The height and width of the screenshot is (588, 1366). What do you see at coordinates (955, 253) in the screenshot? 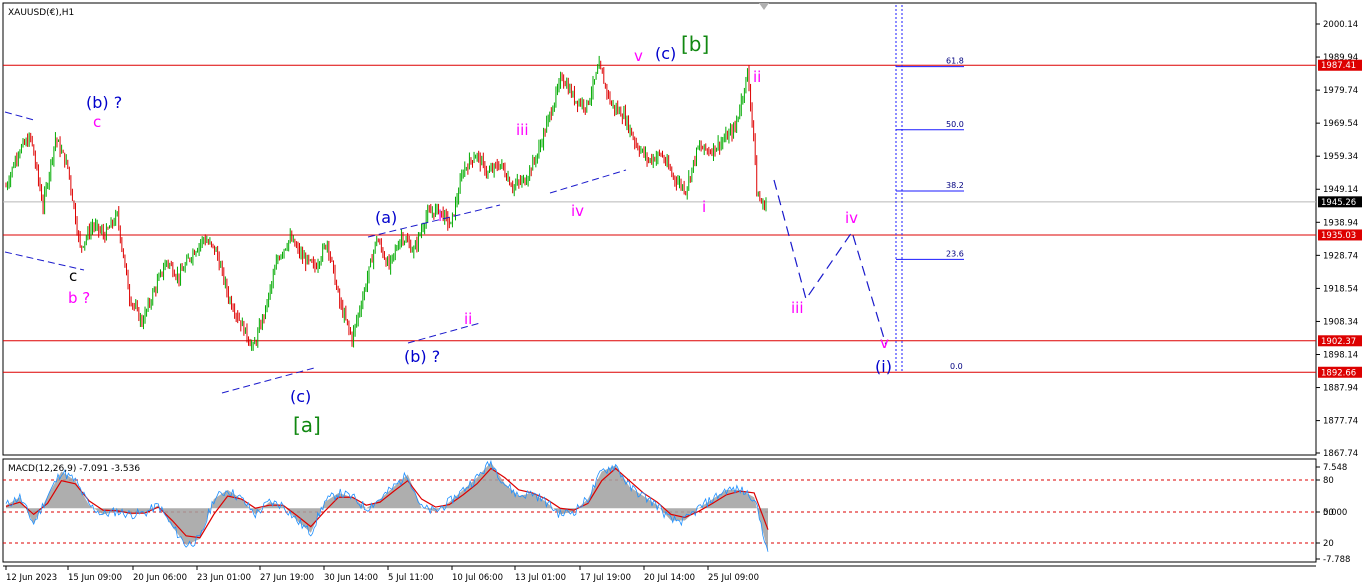
I see `fib-level-label: 23.6` at bounding box center [955, 253].